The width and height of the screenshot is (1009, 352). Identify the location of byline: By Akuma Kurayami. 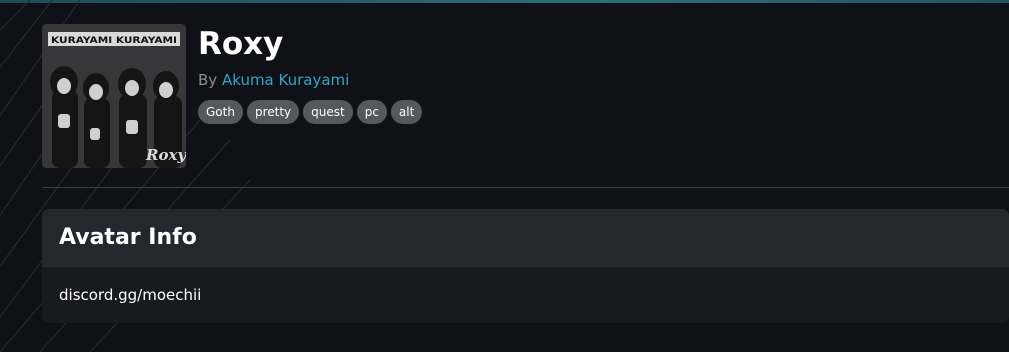
(273, 80).